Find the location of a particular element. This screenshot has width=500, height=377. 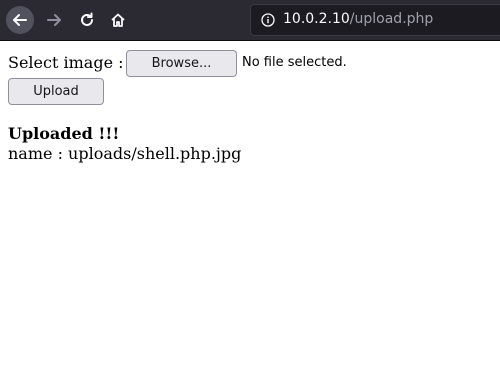

arrow-left-icon is located at coordinates (20, 20).